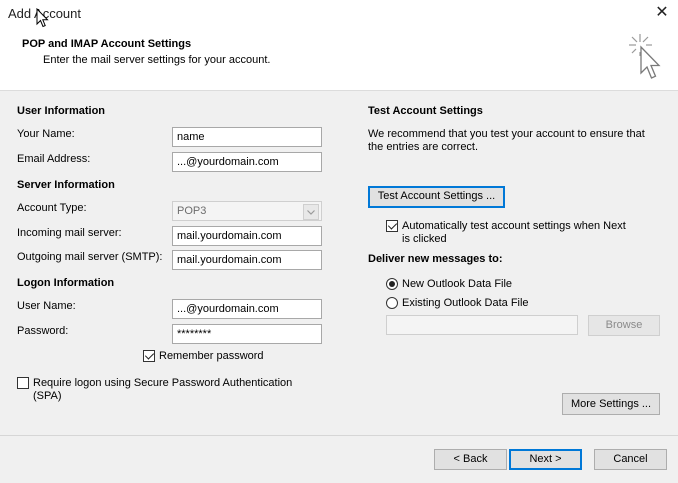 This screenshot has height=483, width=678. What do you see at coordinates (149, 356) in the screenshot?
I see `remember-password-checkbox` at bounding box center [149, 356].